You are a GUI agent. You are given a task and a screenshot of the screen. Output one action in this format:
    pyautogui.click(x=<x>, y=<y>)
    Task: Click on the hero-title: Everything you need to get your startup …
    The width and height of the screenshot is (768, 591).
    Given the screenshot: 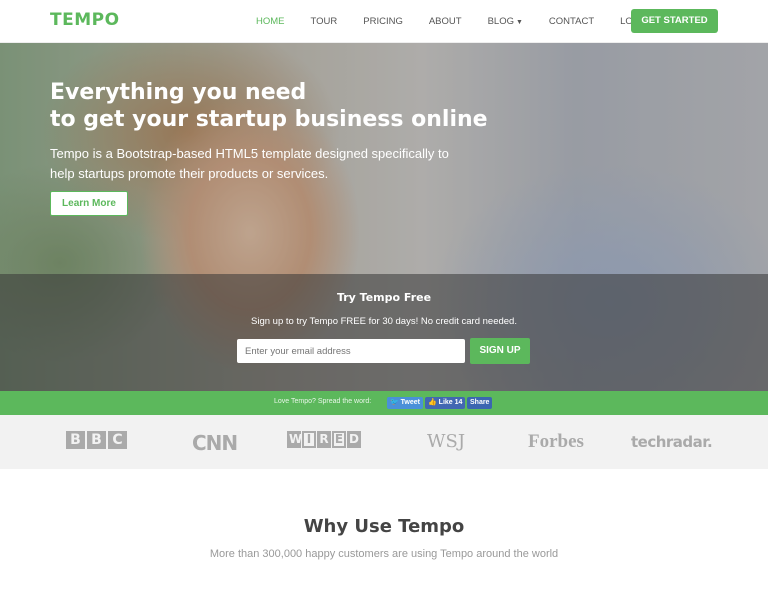 What is the action you would take?
    pyautogui.click(x=280, y=106)
    